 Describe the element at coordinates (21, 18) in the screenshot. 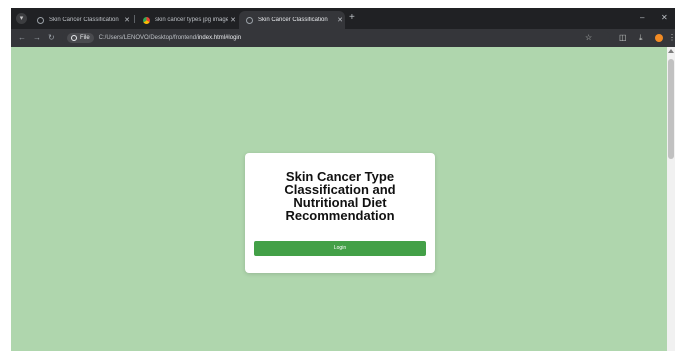

I see `tab-search-button: ▾` at that location.